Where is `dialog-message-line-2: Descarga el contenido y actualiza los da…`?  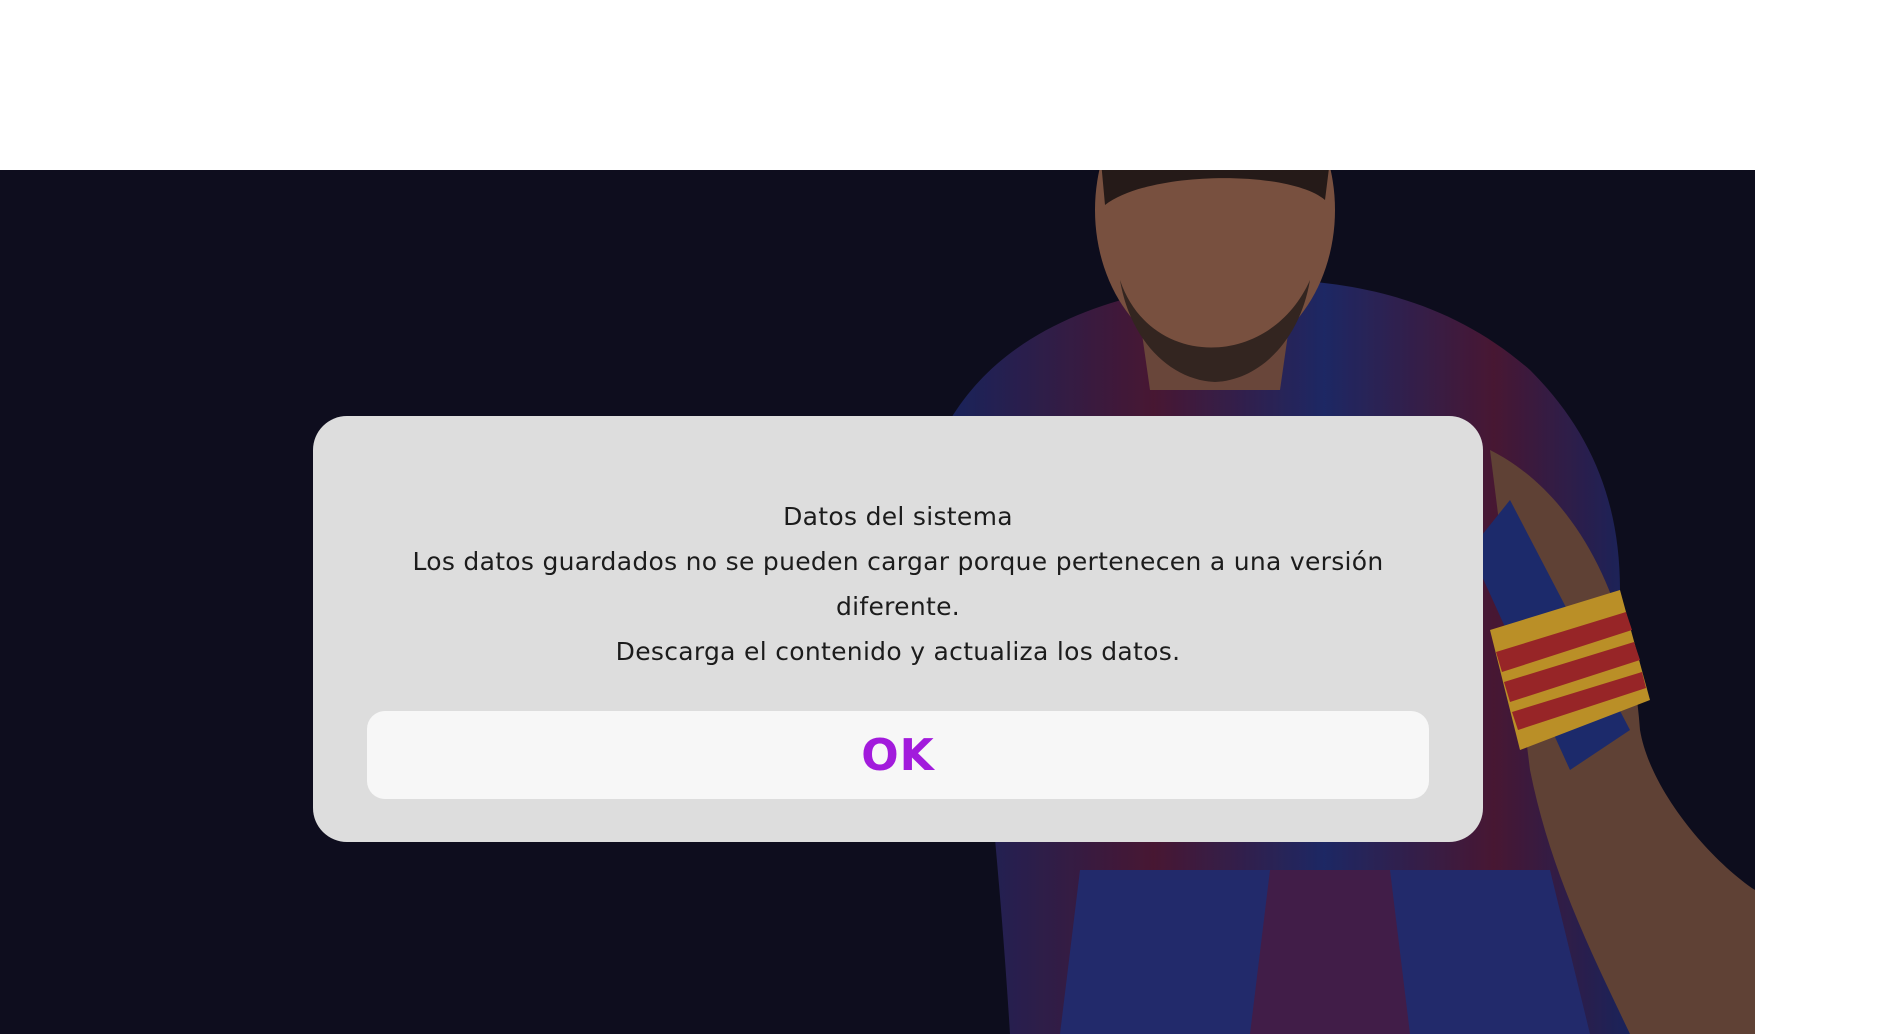
dialog-message-line-2: Descarga el contenido y actualiza los da… is located at coordinates (898, 651).